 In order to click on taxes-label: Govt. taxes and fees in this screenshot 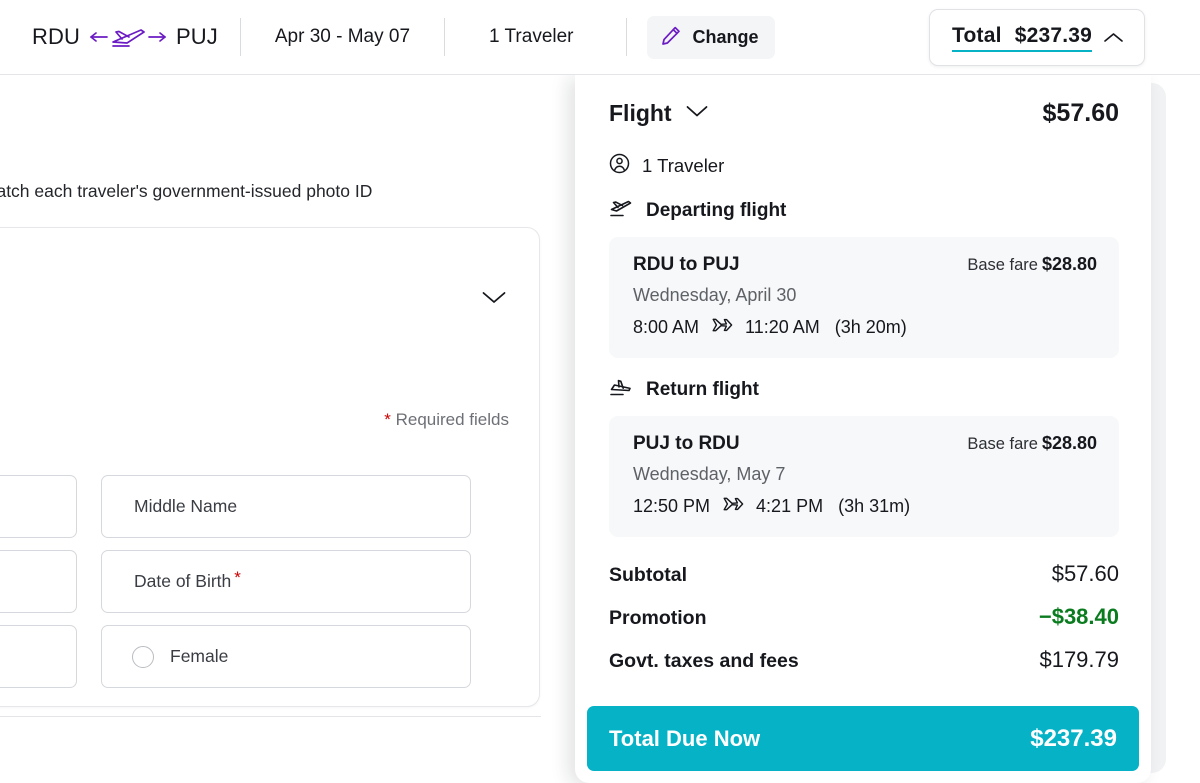, I will do `click(704, 661)`.